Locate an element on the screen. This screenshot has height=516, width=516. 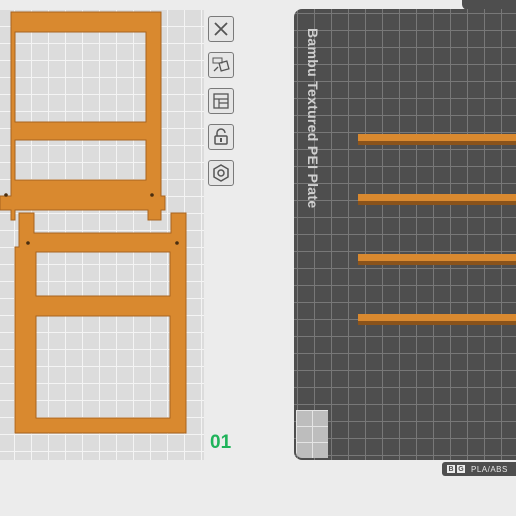
gear-icon is located at coordinates (221, 173).